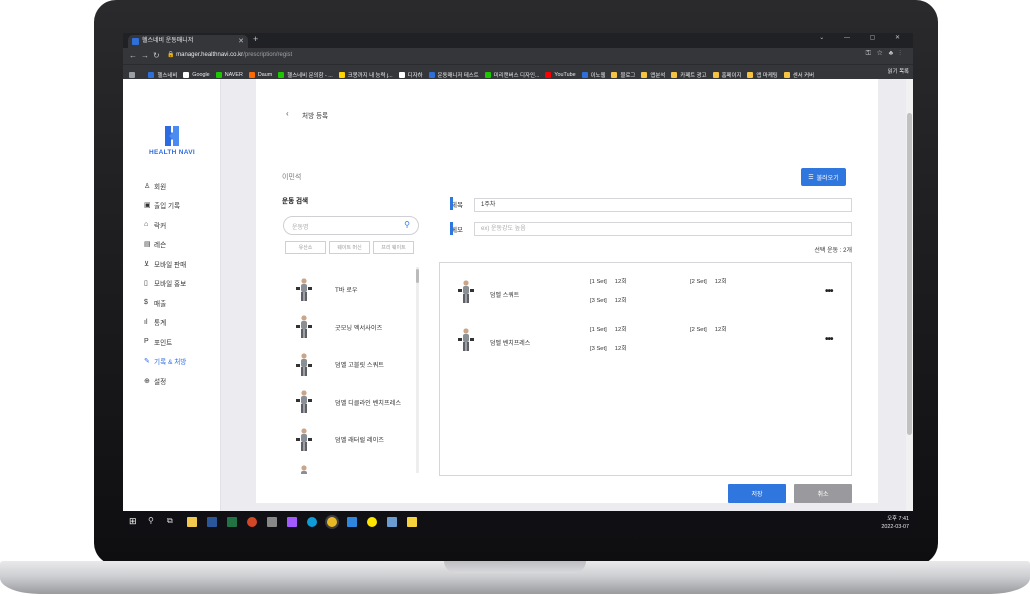 This screenshot has height=596, width=1030. What do you see at coordinates (349, 328) in the screenshot?
I see `exercise-list-item: 굿모닝 엑서사이즈` at bounding box center [349, 328].